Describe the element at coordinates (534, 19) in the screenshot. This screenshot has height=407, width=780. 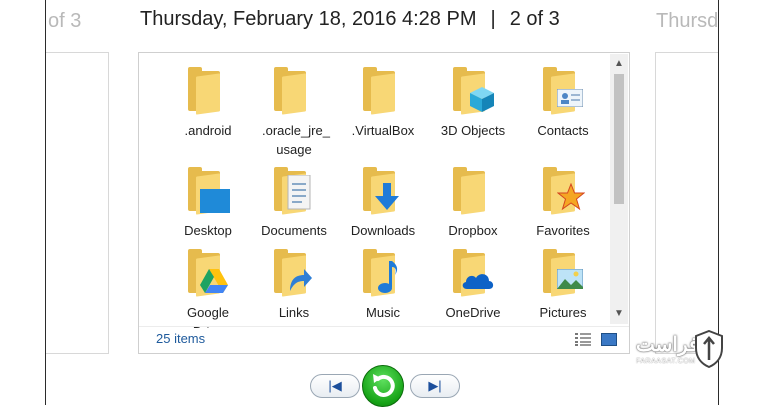
I see `snapshot-position: 2 of 3` at that location.